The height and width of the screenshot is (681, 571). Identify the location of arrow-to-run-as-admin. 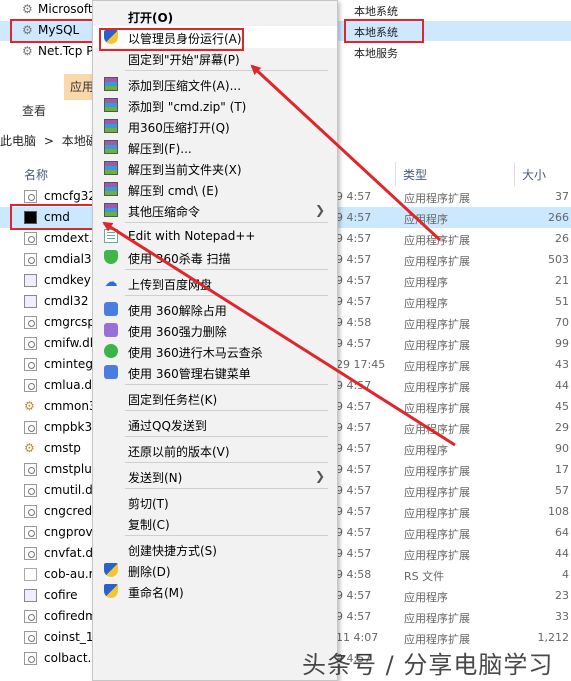
(346, 153).